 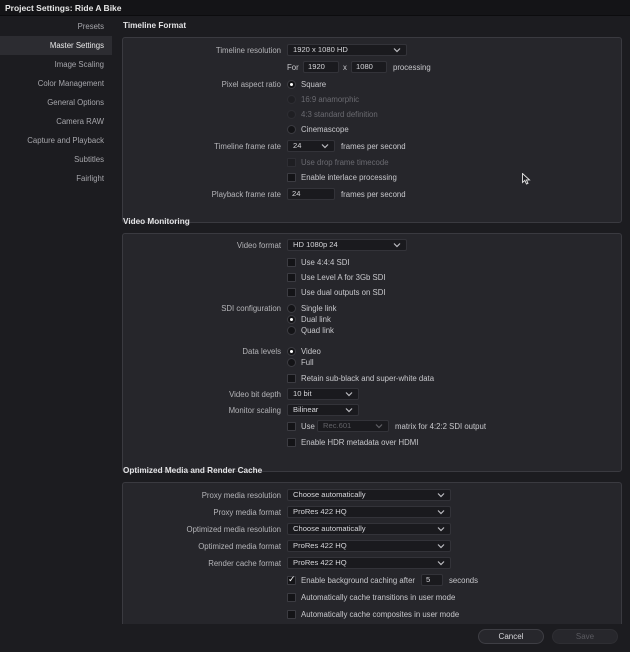 What do you see at coordinates (293, 67) in the screenshot?
I see `for-label: For` at bounding box center [293, 67].